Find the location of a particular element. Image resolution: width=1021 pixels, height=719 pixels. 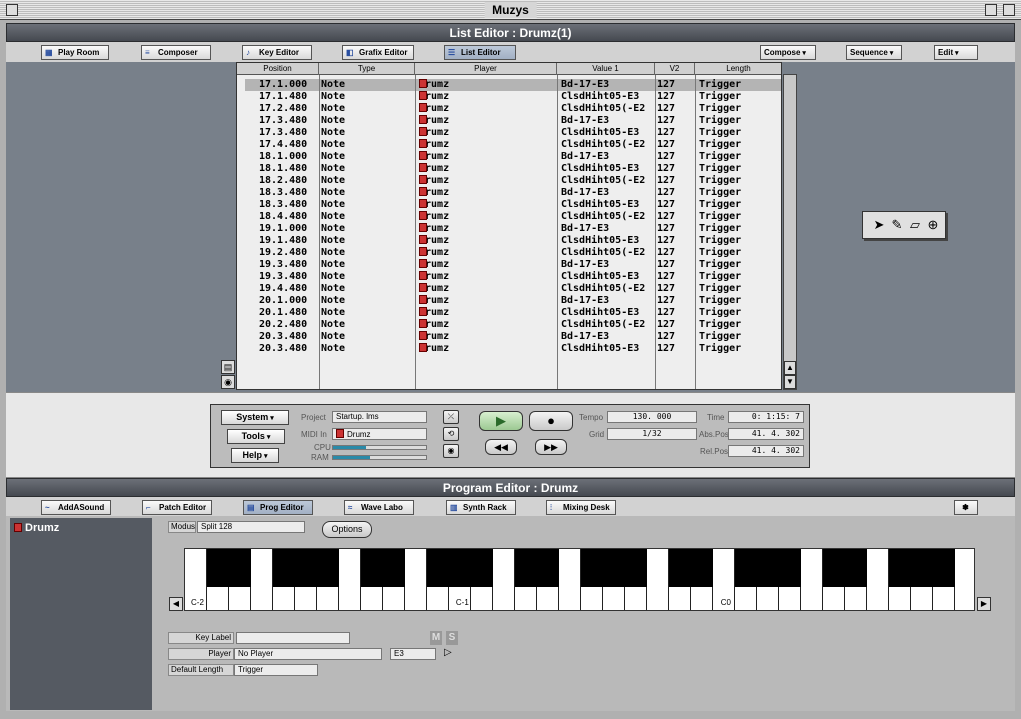

edit-menu: Edit is located at coordinates (956, 52).